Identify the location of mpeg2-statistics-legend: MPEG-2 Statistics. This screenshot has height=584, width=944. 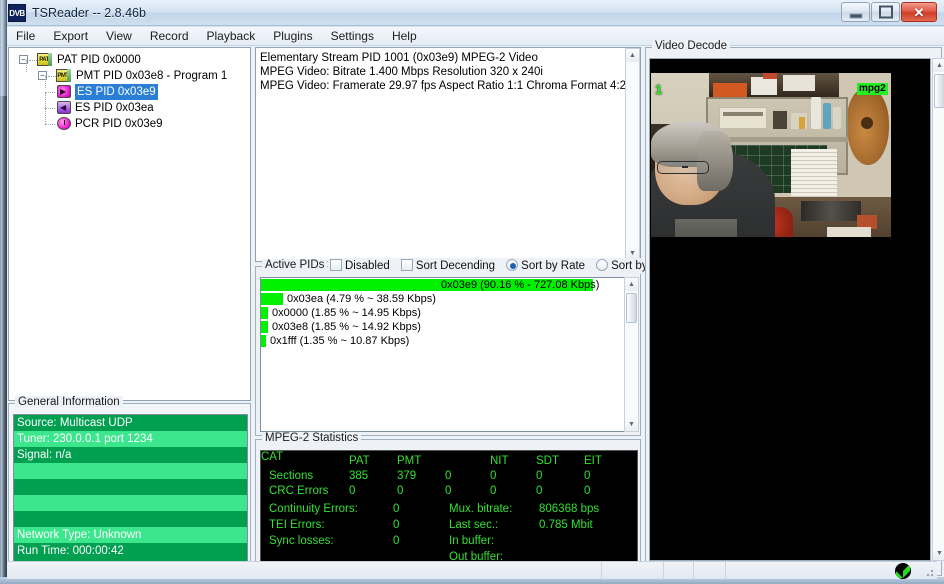
(312, 438).